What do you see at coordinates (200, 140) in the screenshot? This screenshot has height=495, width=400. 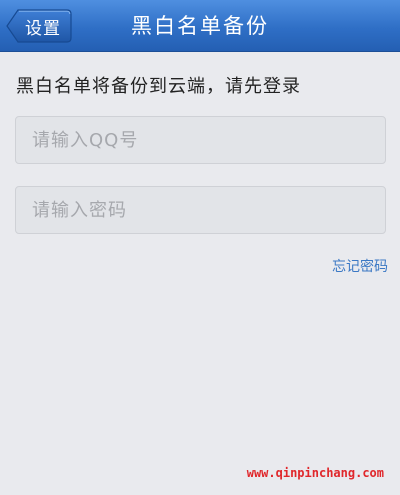 I see `qq-number-input` at bounding box center [200, 140].